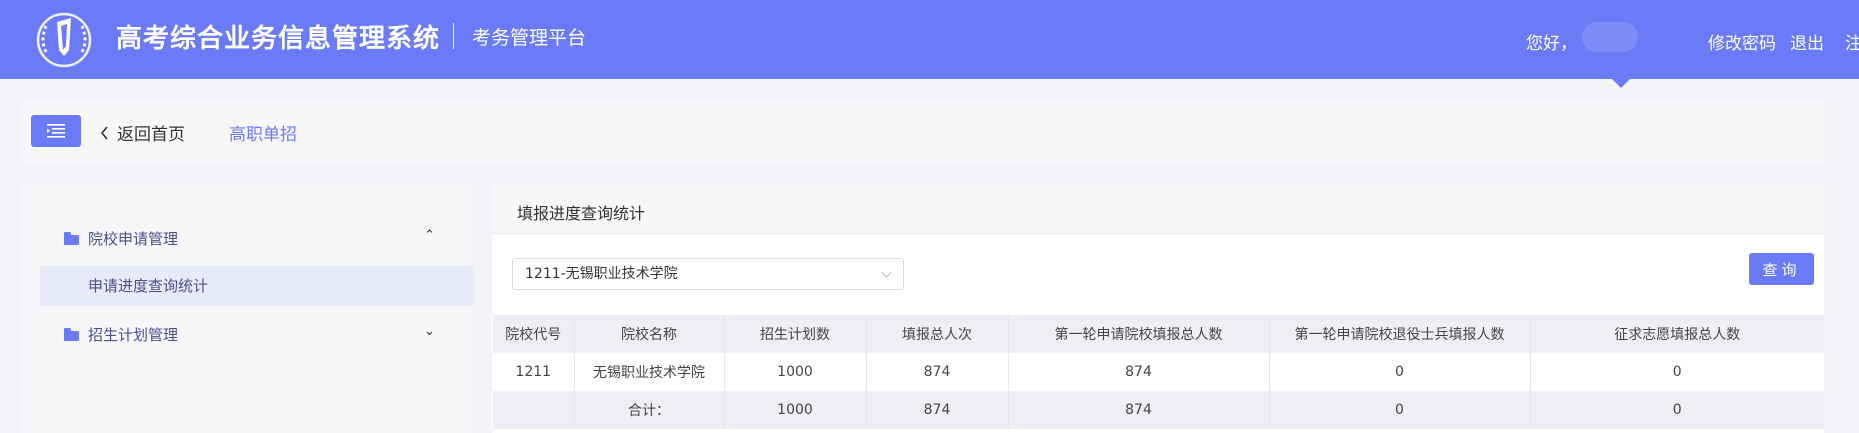 This screenshot has height=433, width=1859. Describe the element at coordinates (1610, 37) in the screenshot. I see `user-name-avatar` at that location.